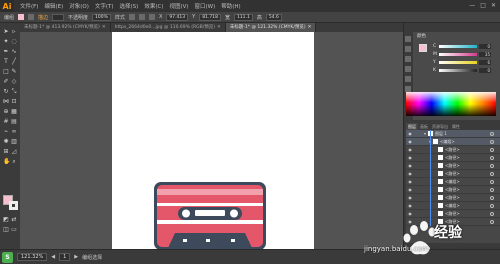 The height and width of the screenshot is (264, 500). Describe the element at coordinates (53, 6) in the screenshot. I see `menu-edit: 编辑(E)` at that location.